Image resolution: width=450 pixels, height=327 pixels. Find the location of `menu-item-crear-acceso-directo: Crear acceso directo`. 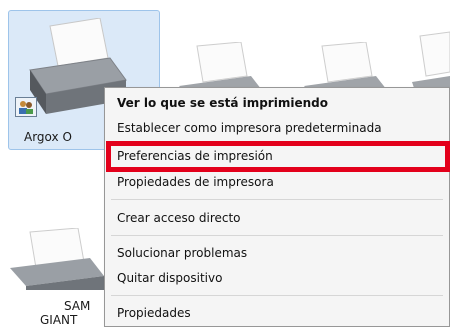

menu-item-crear-acceso-directo: Crear acceso directo is located at coordinates (179, 218).